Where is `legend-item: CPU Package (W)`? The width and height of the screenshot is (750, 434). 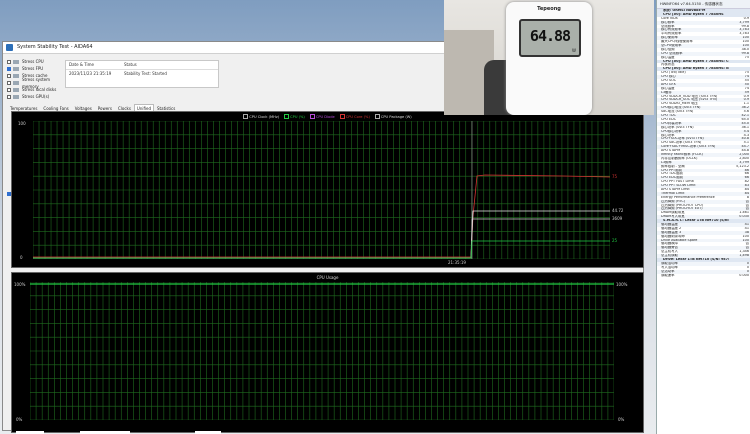
legend-item: CPU Package (W) is located at coordinates (393, 116).